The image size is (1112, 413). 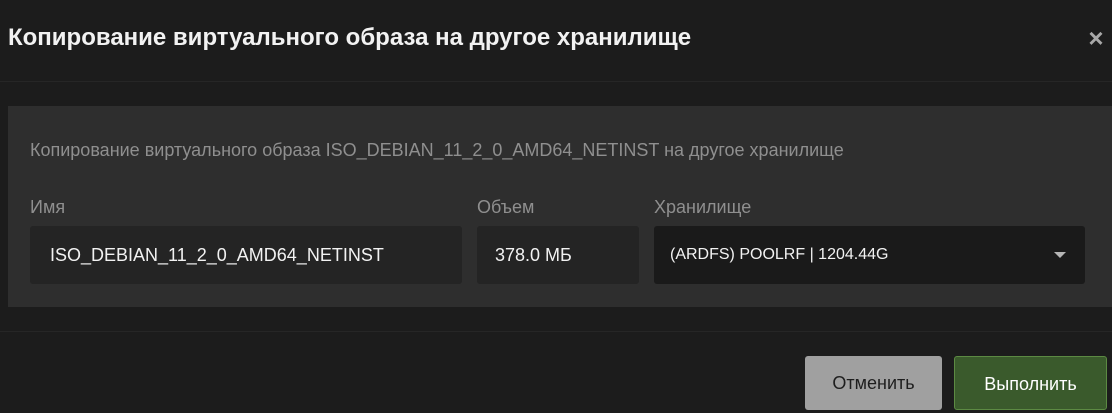 I want to click on name-field: ISO_DEBIAN_11_2_0_AMD64_NETINST, so click(x=246, y=255).